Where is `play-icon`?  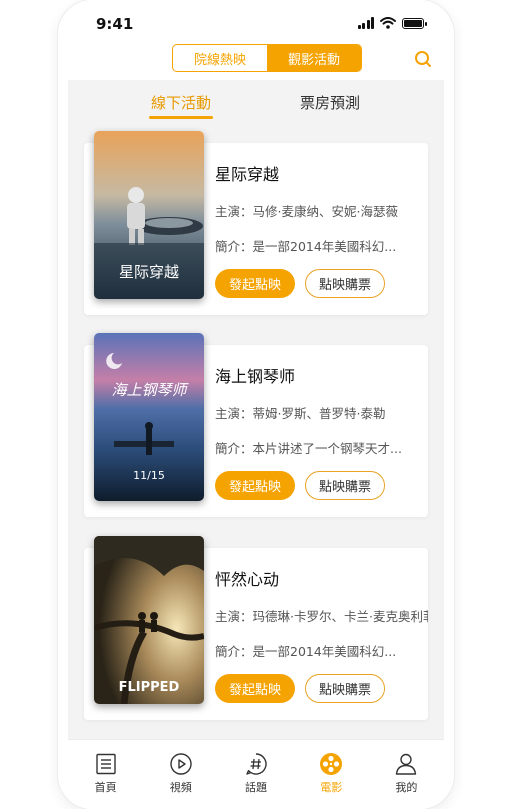 play-icon is located at coordinates (181, 764).